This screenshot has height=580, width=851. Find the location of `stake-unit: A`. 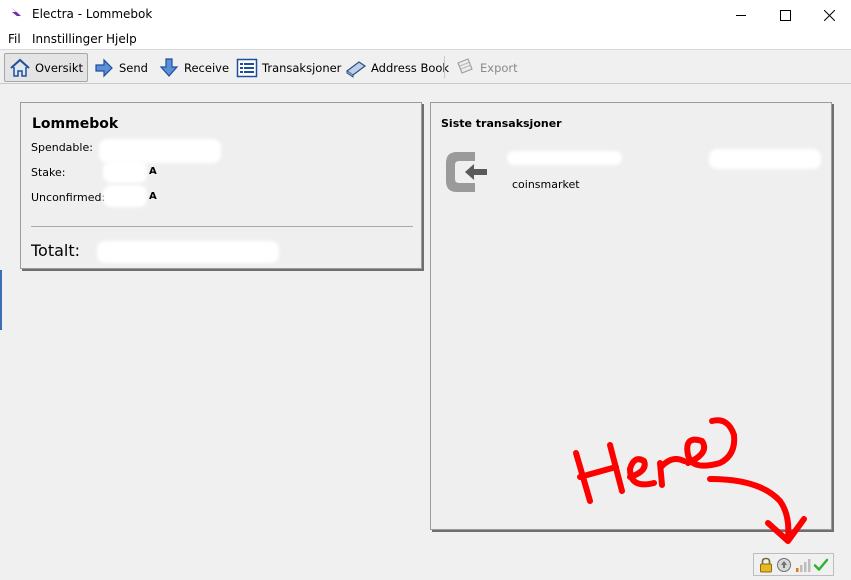

stake-unit: A is located at coordinates (153, 171).